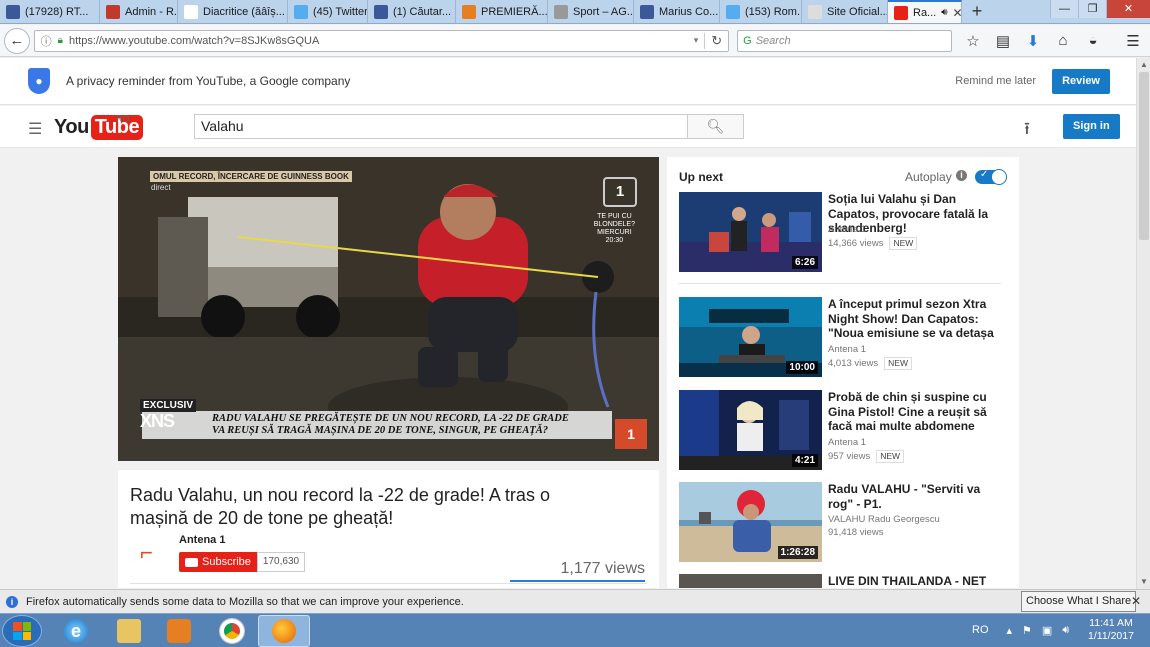  What do you see at coordinates (614, 216) in the screenshot?
I see `promo-line-1: TE PUI CU` at bounding box center [614, 216].